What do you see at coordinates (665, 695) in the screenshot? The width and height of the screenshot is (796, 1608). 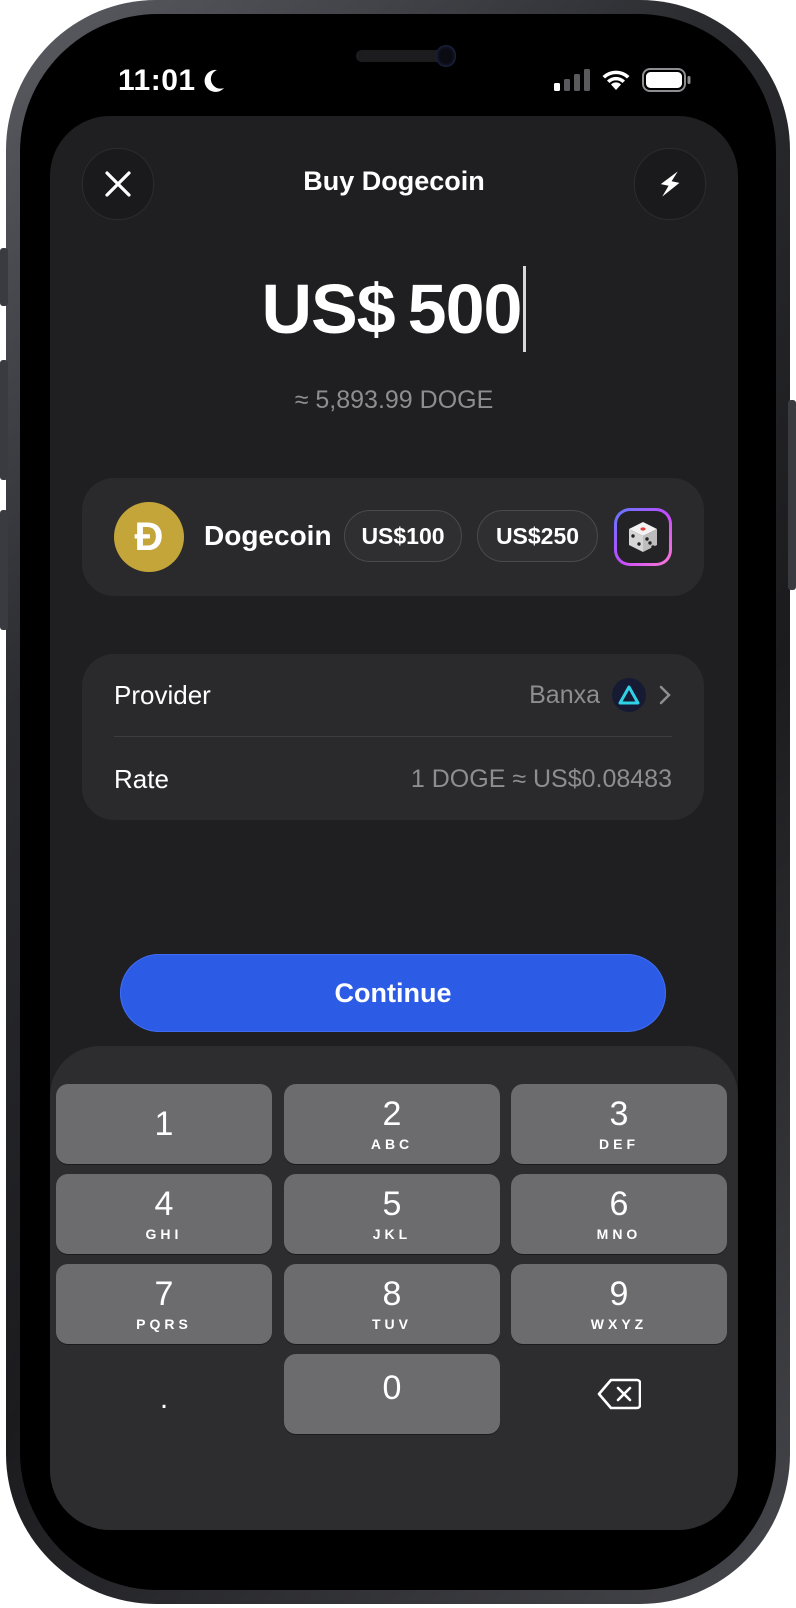 I see `chevron-right-icon` at bounding box center [665, 695].